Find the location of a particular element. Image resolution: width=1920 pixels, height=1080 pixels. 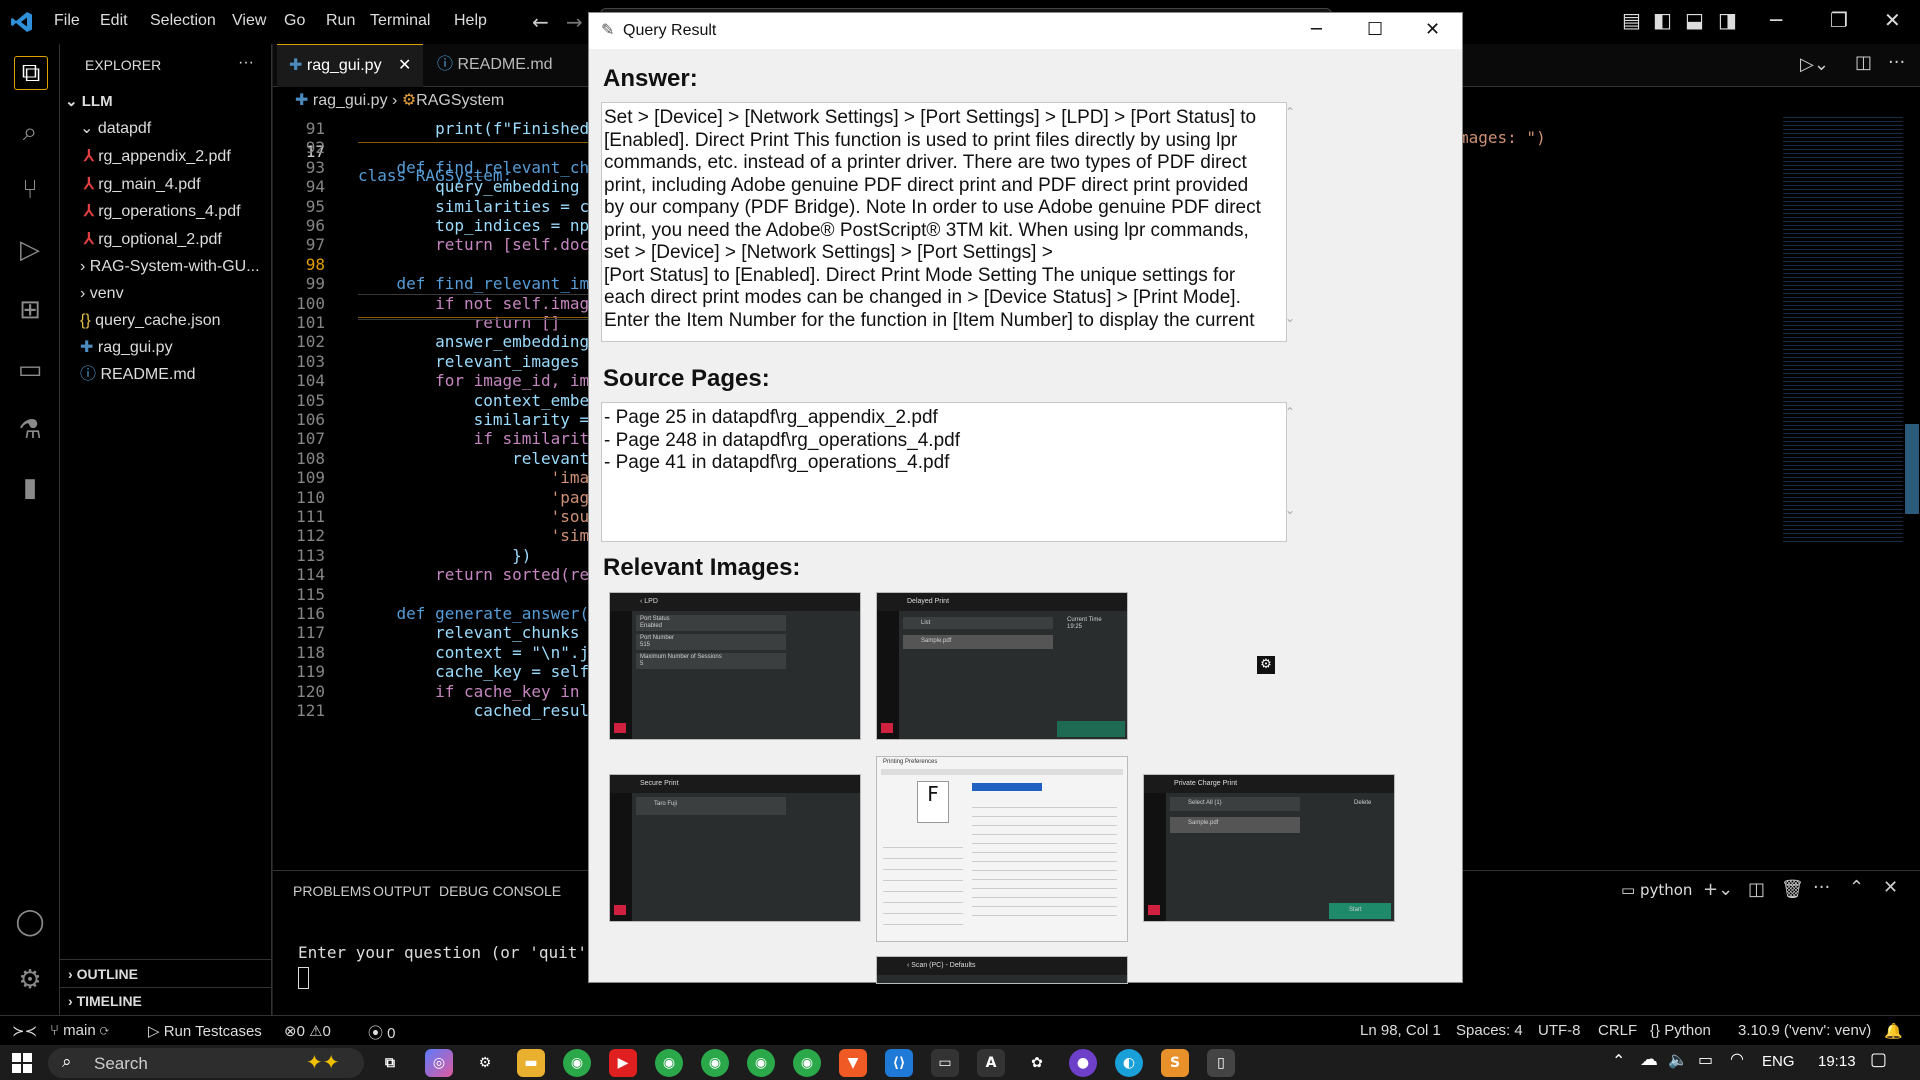

restore-icon: ❐ is located at coordinates (1839, 20).